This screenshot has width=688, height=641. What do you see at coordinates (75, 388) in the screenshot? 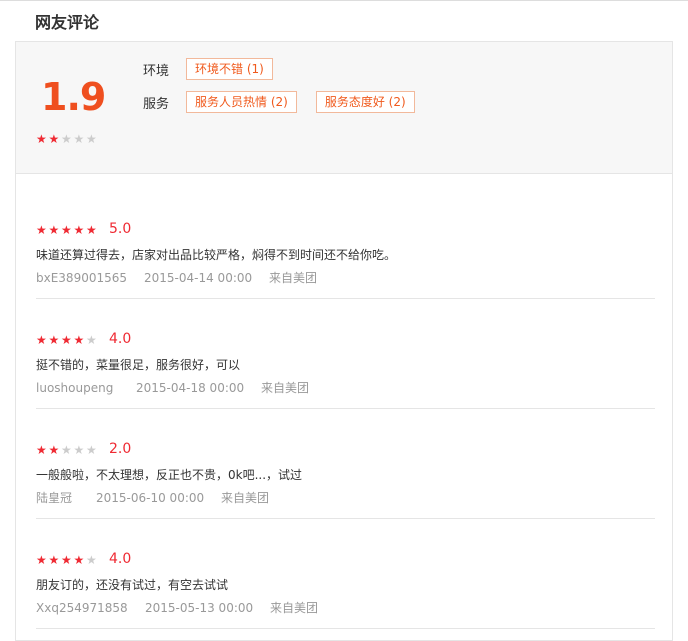
I see `review-user: luoshoupeng` at bounding box center [75, 388].